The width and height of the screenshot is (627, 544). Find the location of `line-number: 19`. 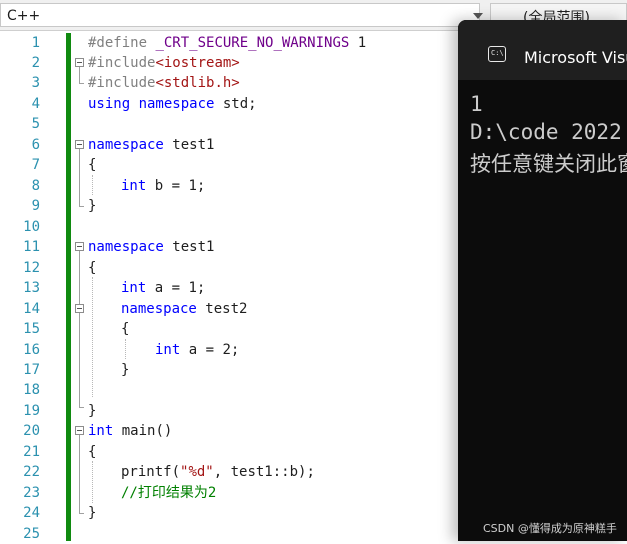

line-number: 19 is located at coordinates (31, 411).